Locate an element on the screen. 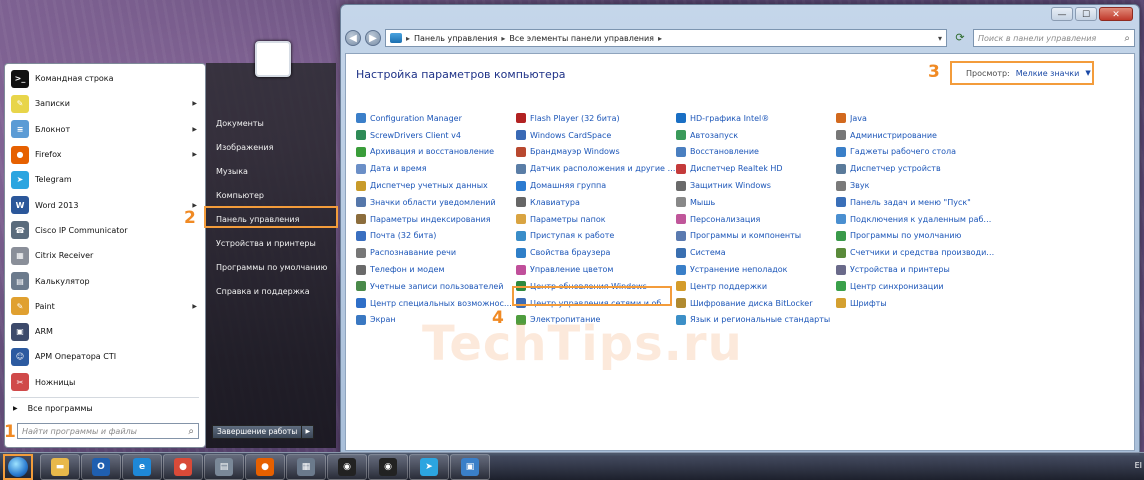 This screenshot has height=480, width=1144. list-item: Configuration Manager is located at coordinates (436, 118).